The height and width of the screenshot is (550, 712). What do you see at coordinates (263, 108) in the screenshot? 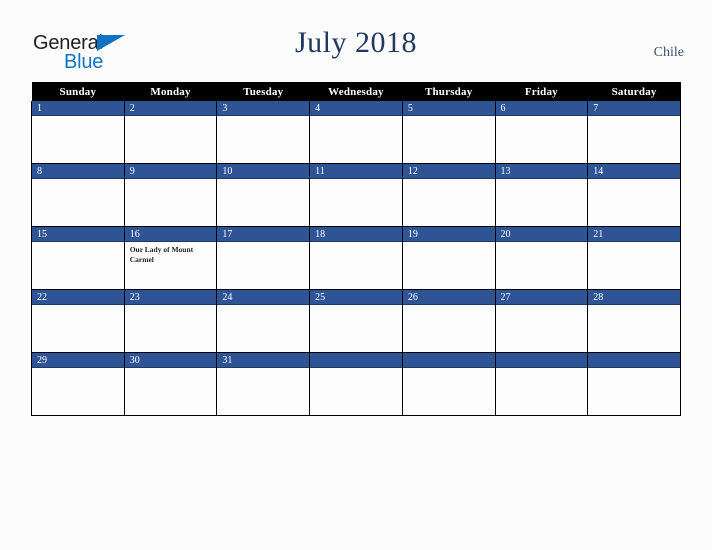
I see `day-number: 3` at bounding box center [263, 108].